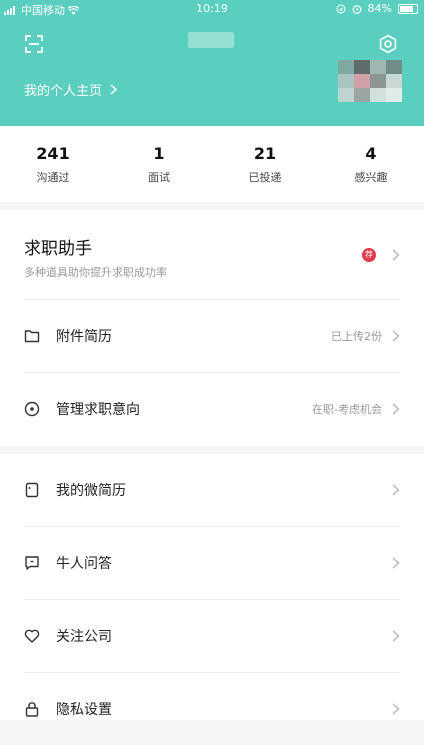 The width and height of the screenshot is (424, 745). What do you see at coordinates (212, 336) in the screenshot?
I see `menu-item-attachment-resume: 附件简历 已上传2份` at bounding box center [212, 336].